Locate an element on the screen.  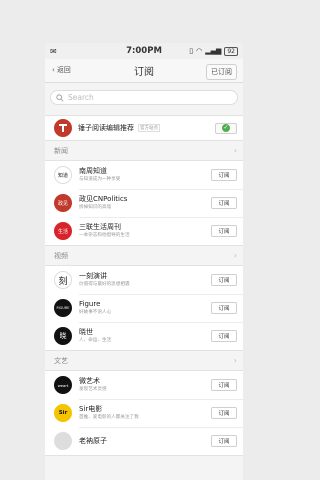
hammer-icon is located at coordinates (63, 128).